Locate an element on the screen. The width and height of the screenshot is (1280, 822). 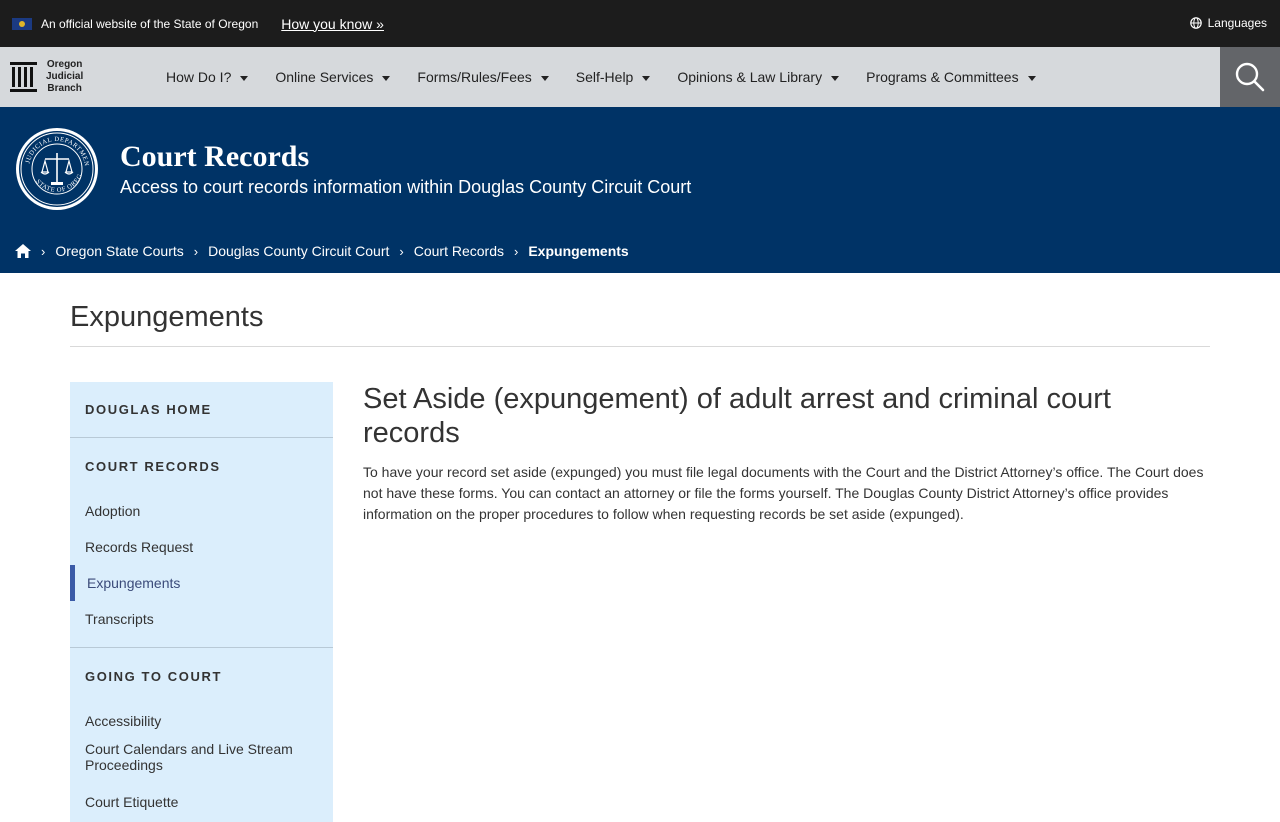
how-you-know-link: How you know » is located at coordinates (332, 24).